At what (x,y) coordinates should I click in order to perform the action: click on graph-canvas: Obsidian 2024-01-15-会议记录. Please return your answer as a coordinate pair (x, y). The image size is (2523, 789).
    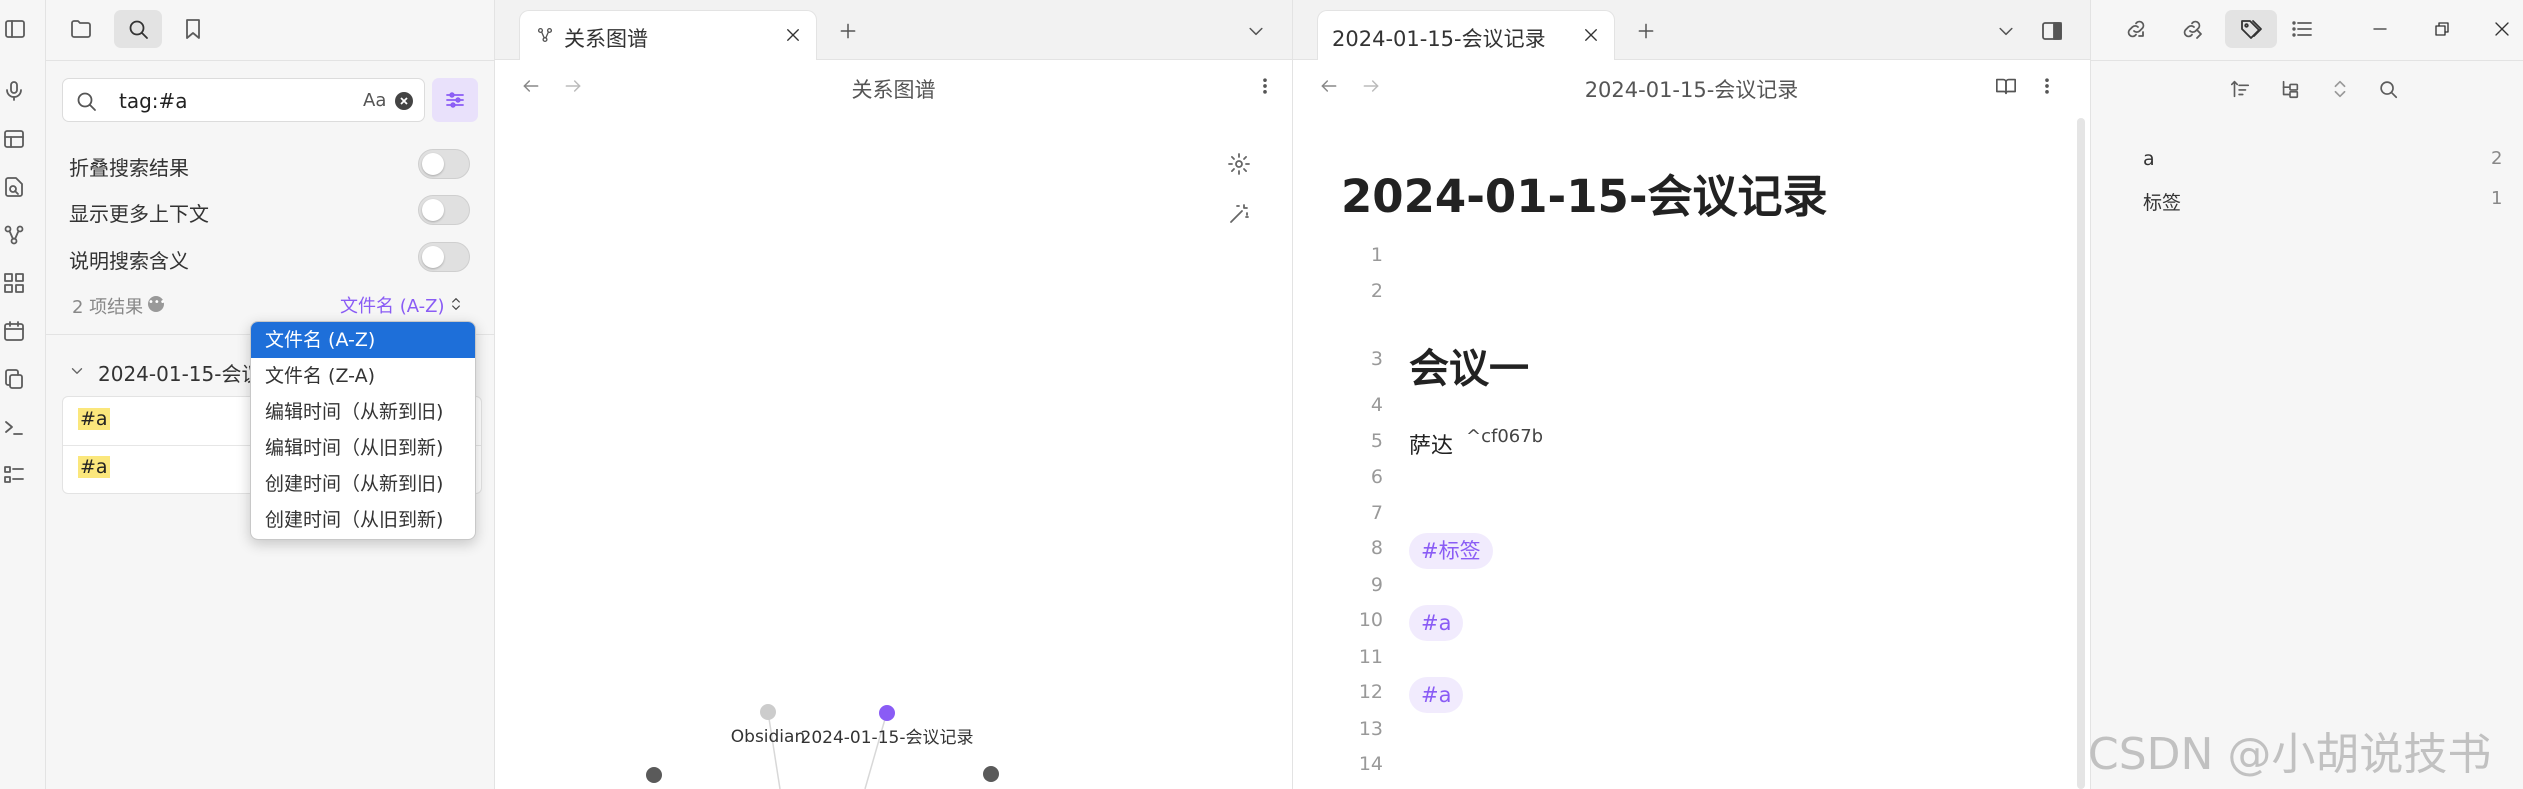
    Looking at the image, I should click on (894, 739).